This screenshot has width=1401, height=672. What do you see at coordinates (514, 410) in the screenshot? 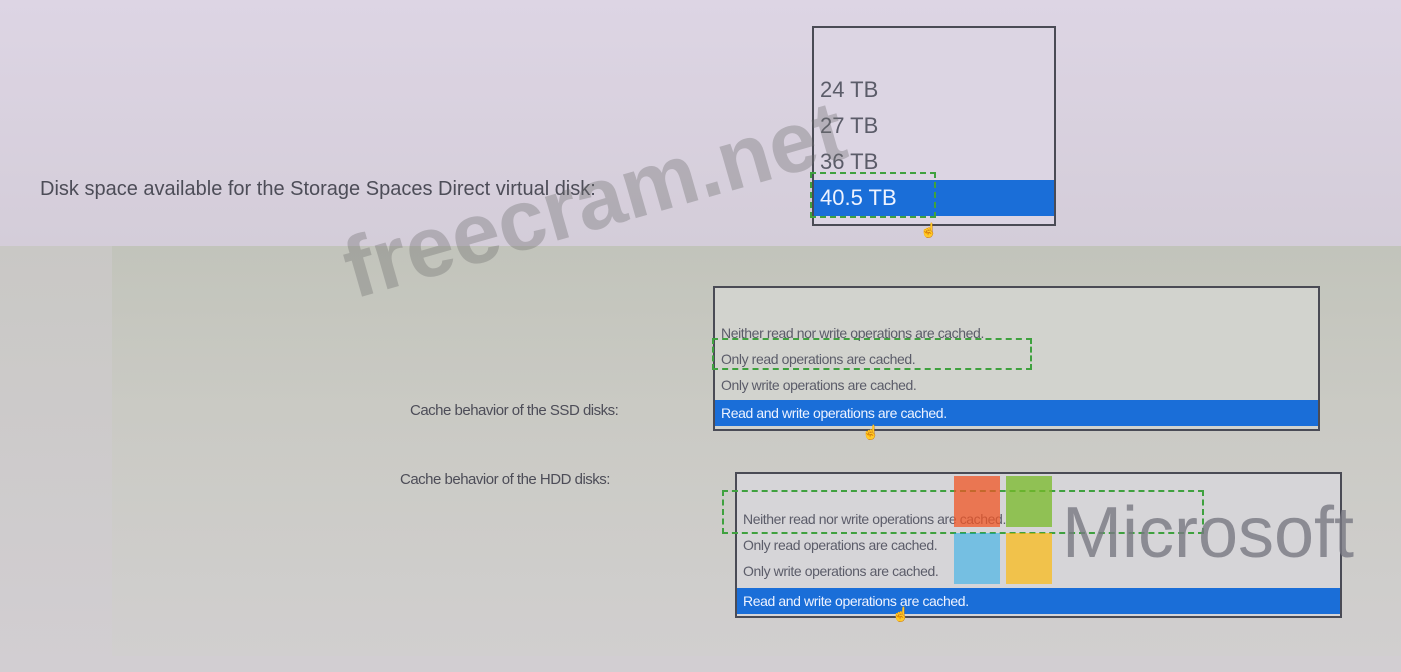
I see `ssd-cache-label: Cache behavior of the SSD disks:` at bounding box center [514, 410].